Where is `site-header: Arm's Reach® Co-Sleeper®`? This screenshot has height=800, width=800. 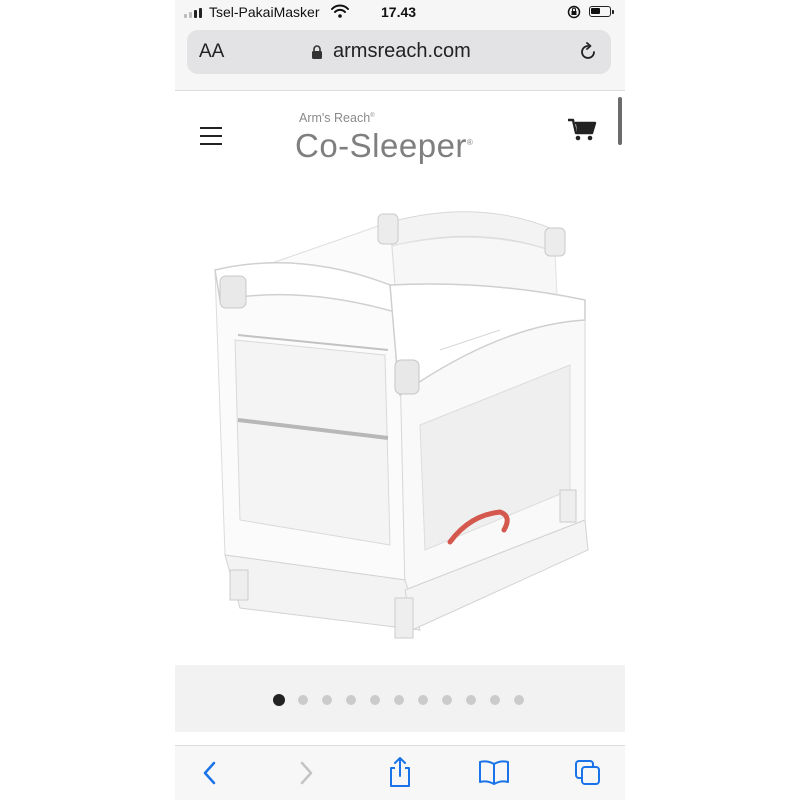
site-header: Arm's Reach® Co-Sleeper® is located at coordinates (400, 136).